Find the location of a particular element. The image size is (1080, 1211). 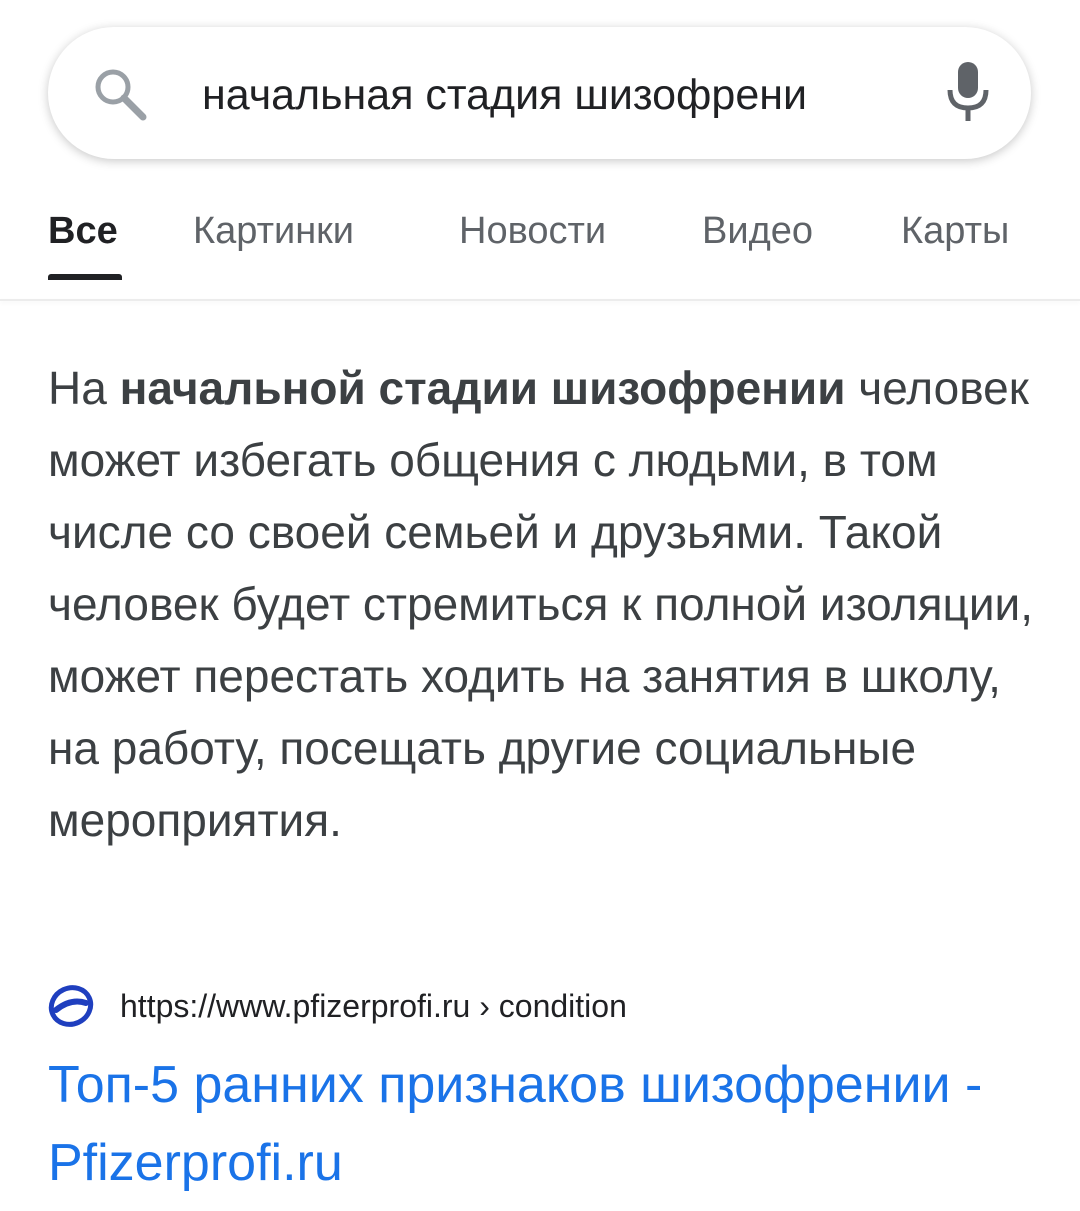

snippet-highlight: начальной стадии шизофрении is located at coordinates (482, 388).